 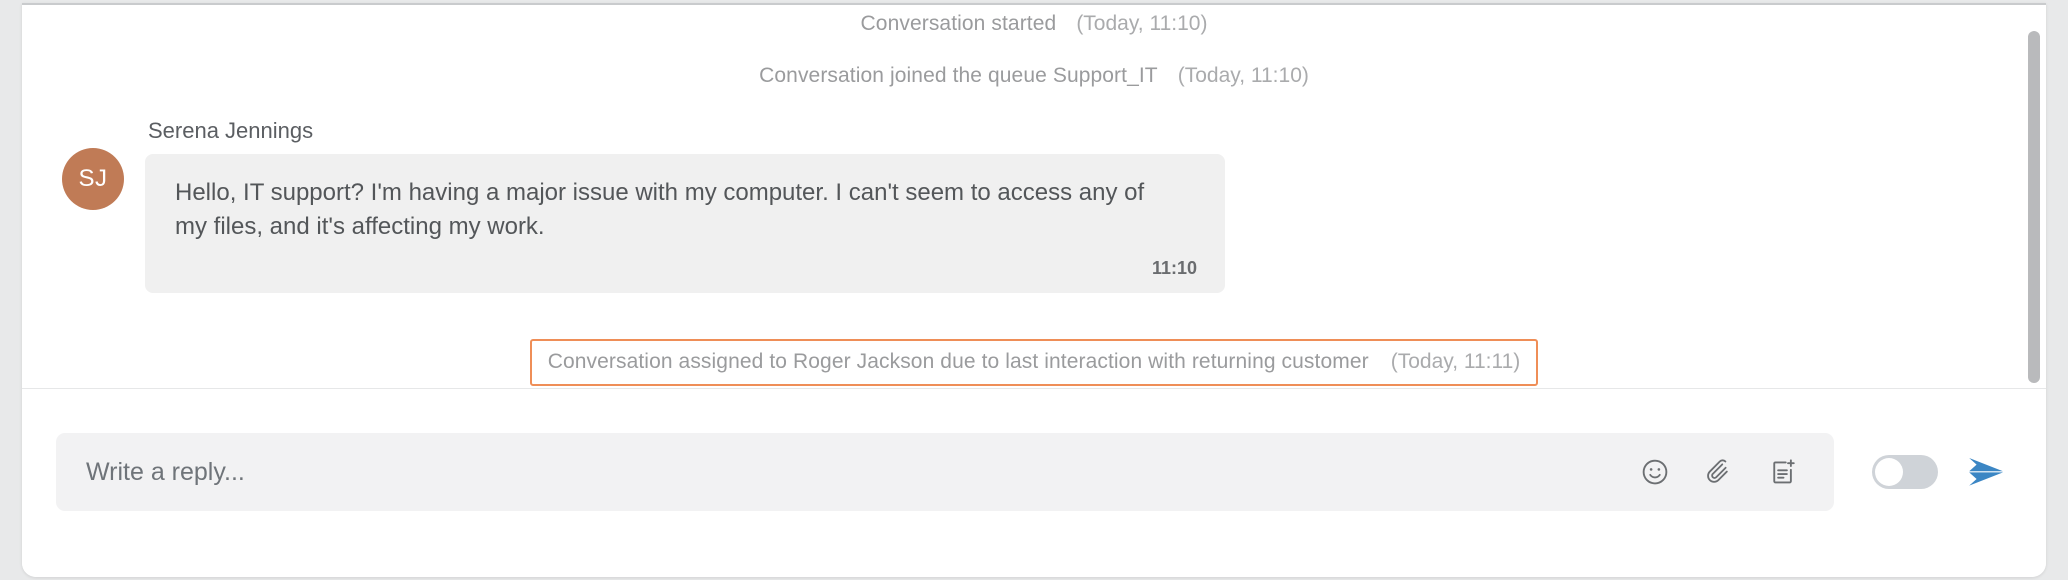 What do you see at coordinates (2034, 207) in the screenshot?
I see `scrollbar-thumb` at bounding box center [2034, 207].